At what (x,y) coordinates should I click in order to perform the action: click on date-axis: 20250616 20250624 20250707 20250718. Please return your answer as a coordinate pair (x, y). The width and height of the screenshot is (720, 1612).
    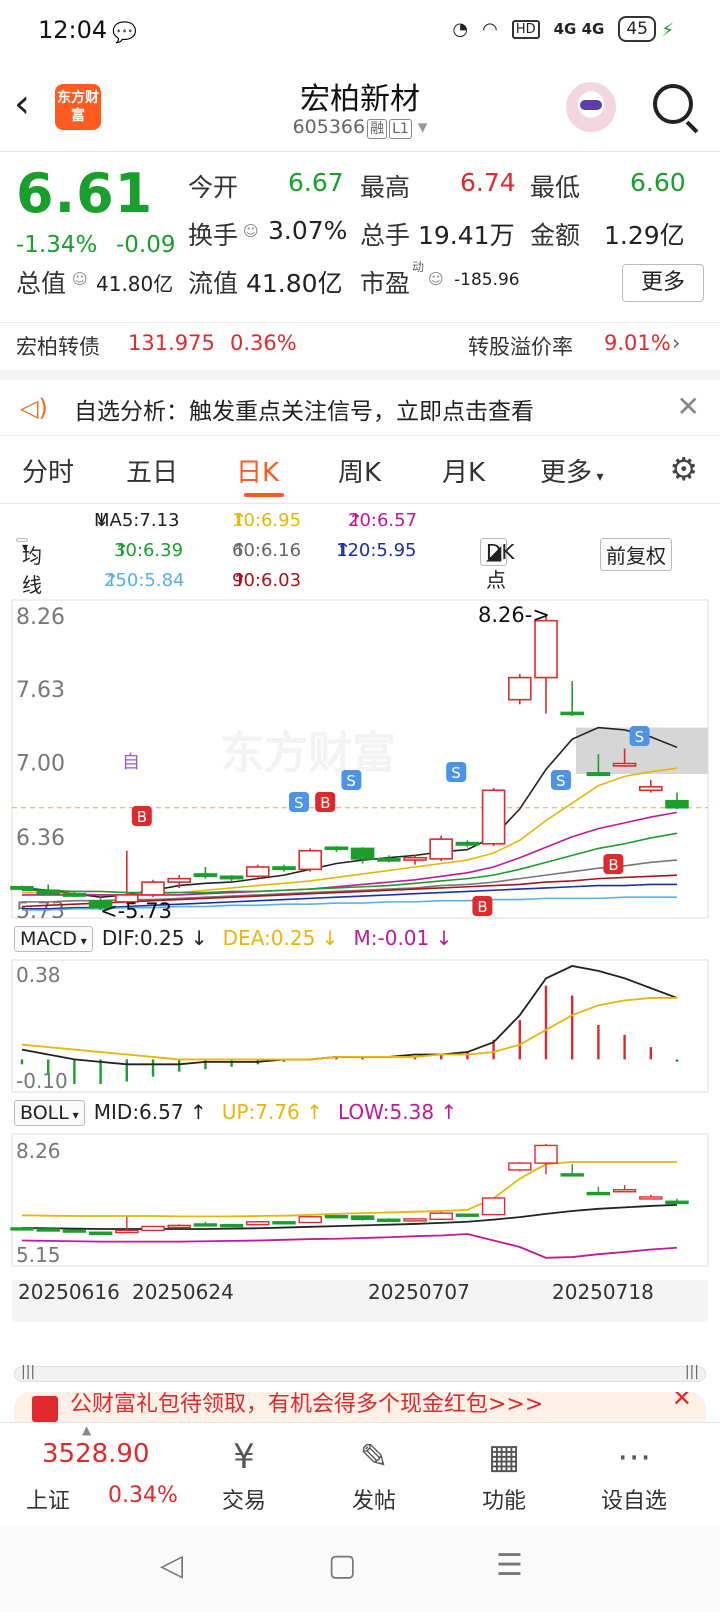
    Looking at the image, I should click on (360, 1301).